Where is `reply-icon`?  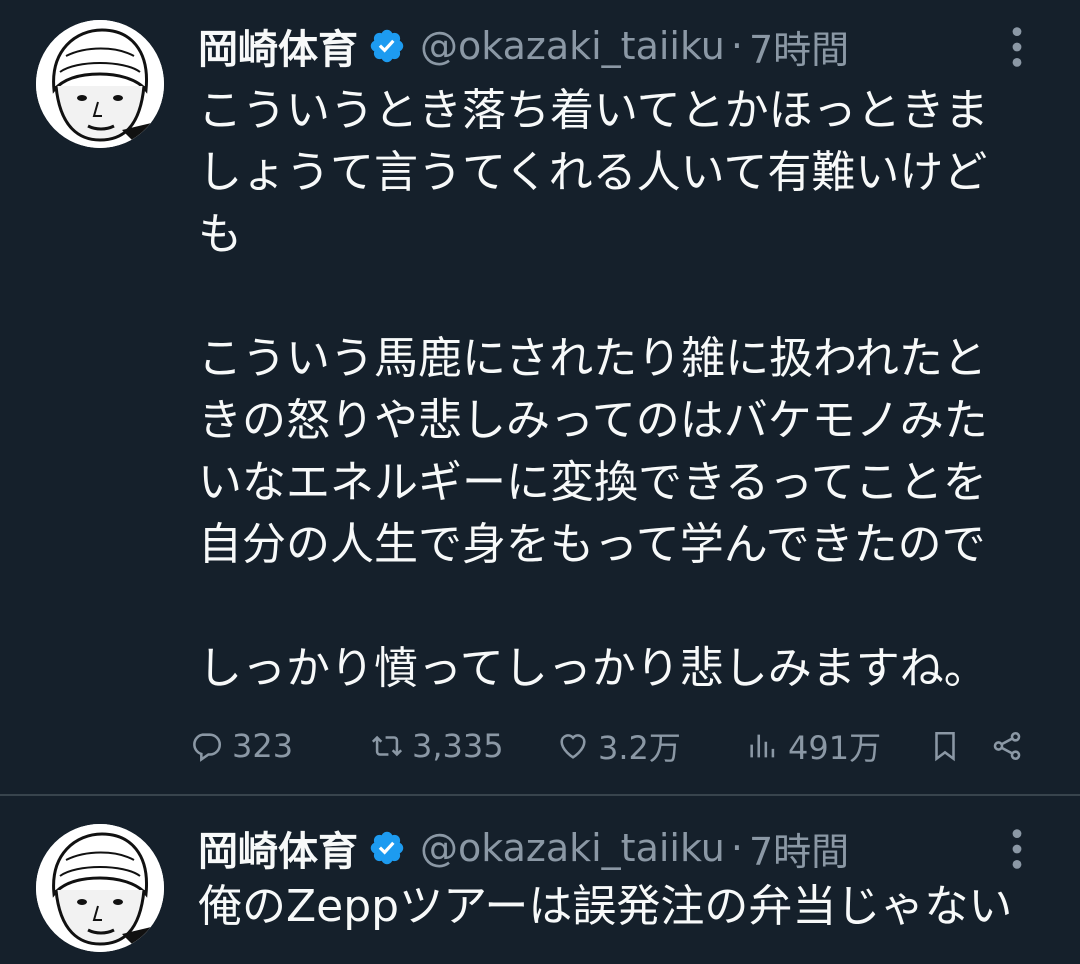 reply-icon is located at coordinates (207, 747).